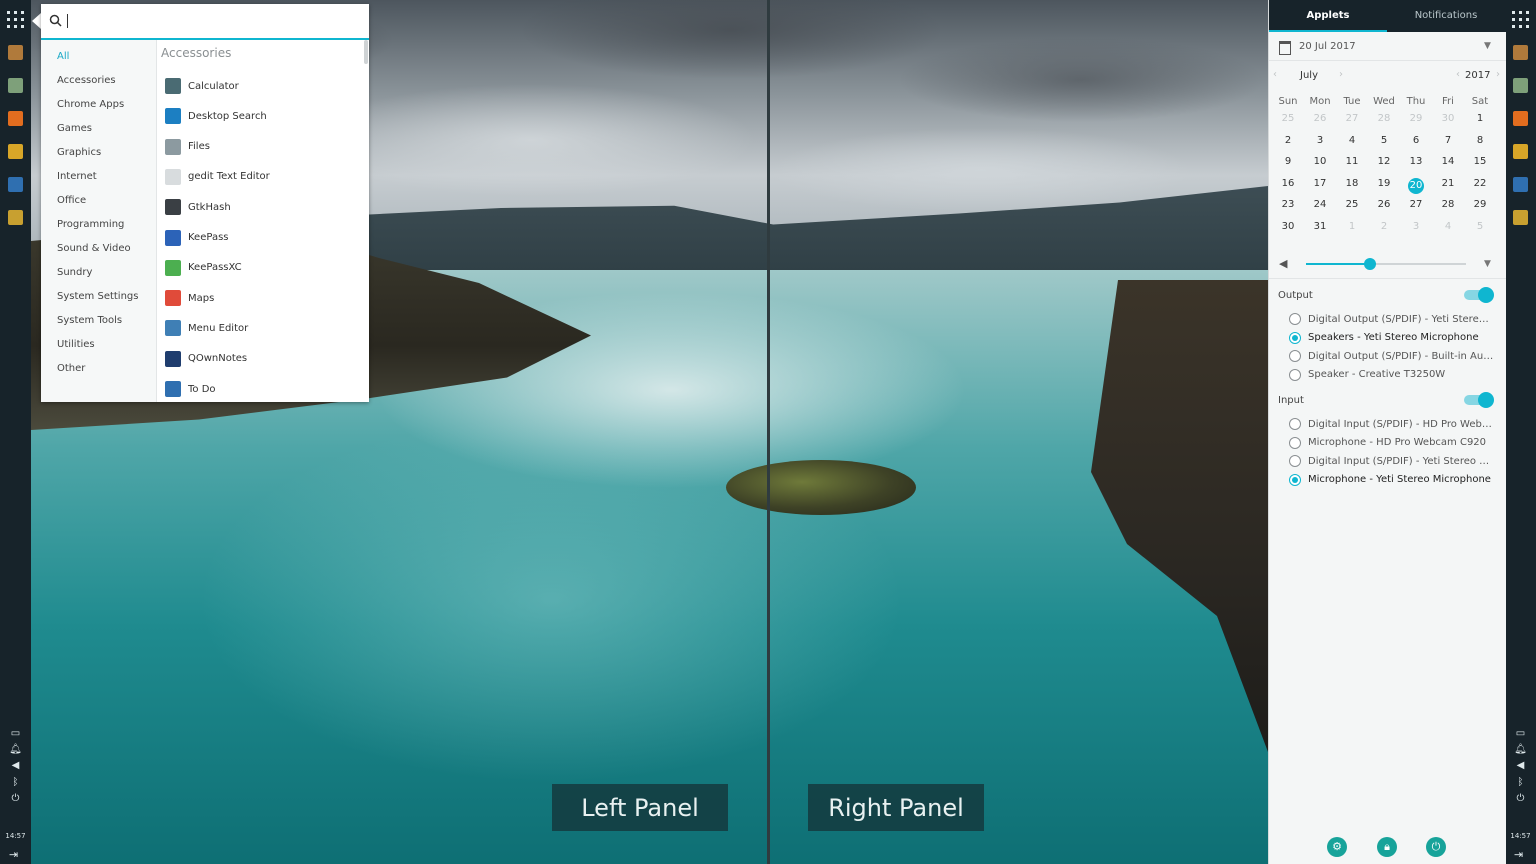 The image size is (1536, 864). Describe the element at coordinates (71, 200) in the screenshot. I see `category-item: Office` at that location.